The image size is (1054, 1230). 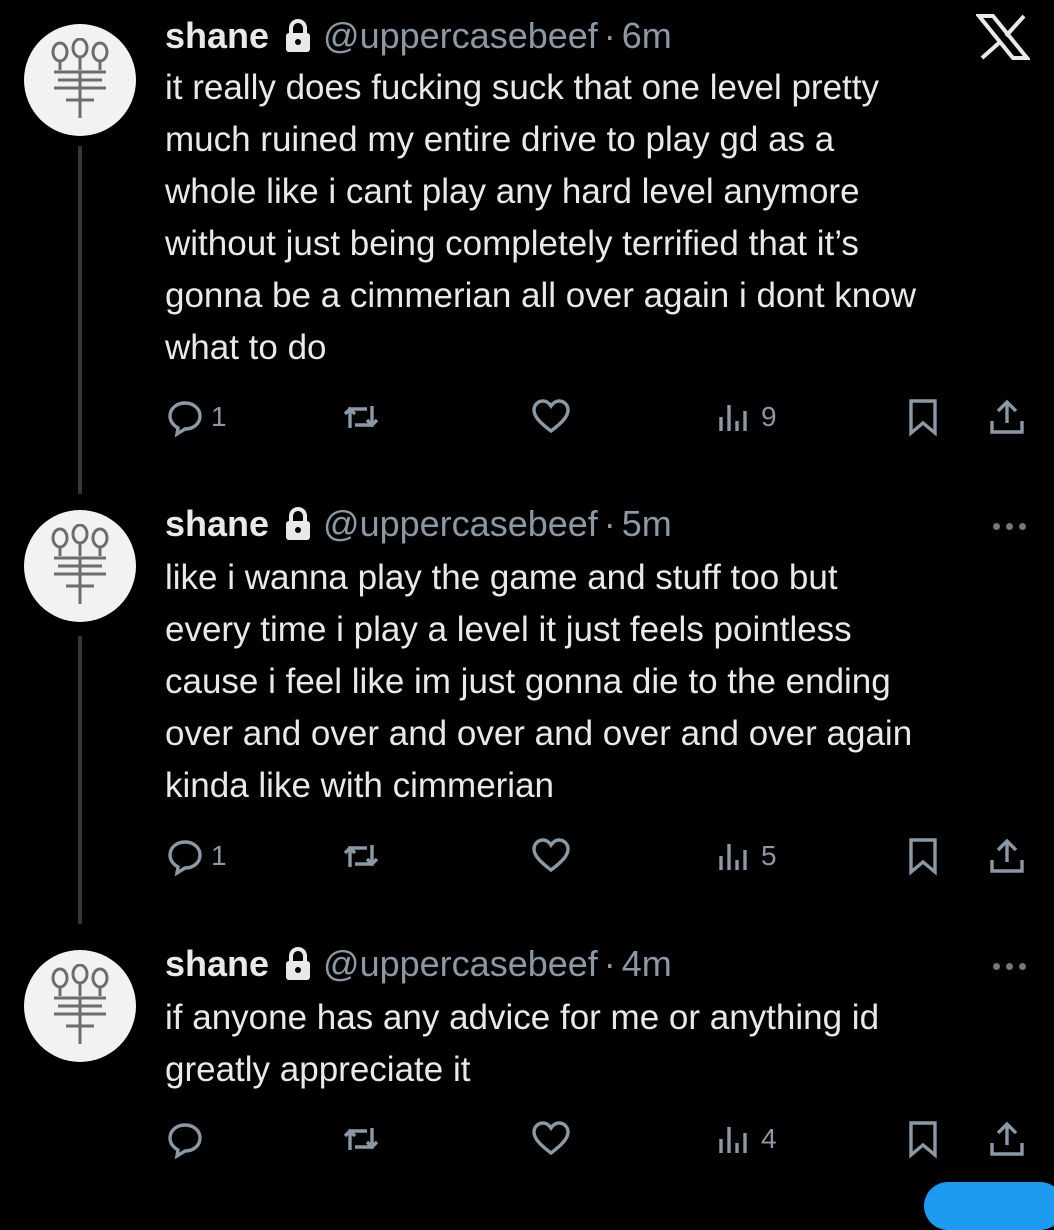 I want to click on timestamp: 4m, so click(x=647, y=964).